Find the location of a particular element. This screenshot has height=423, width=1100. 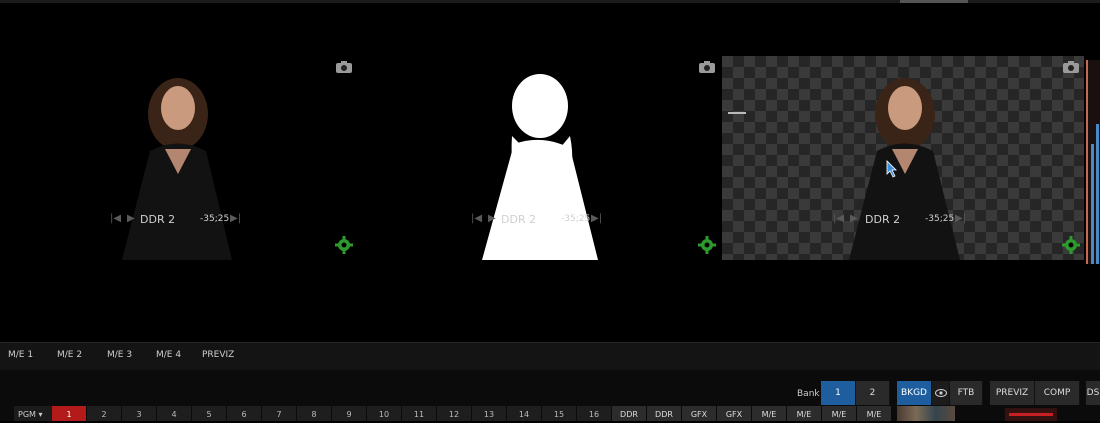

previz-button: PREVIZ is located at coordinates (1012, 393).